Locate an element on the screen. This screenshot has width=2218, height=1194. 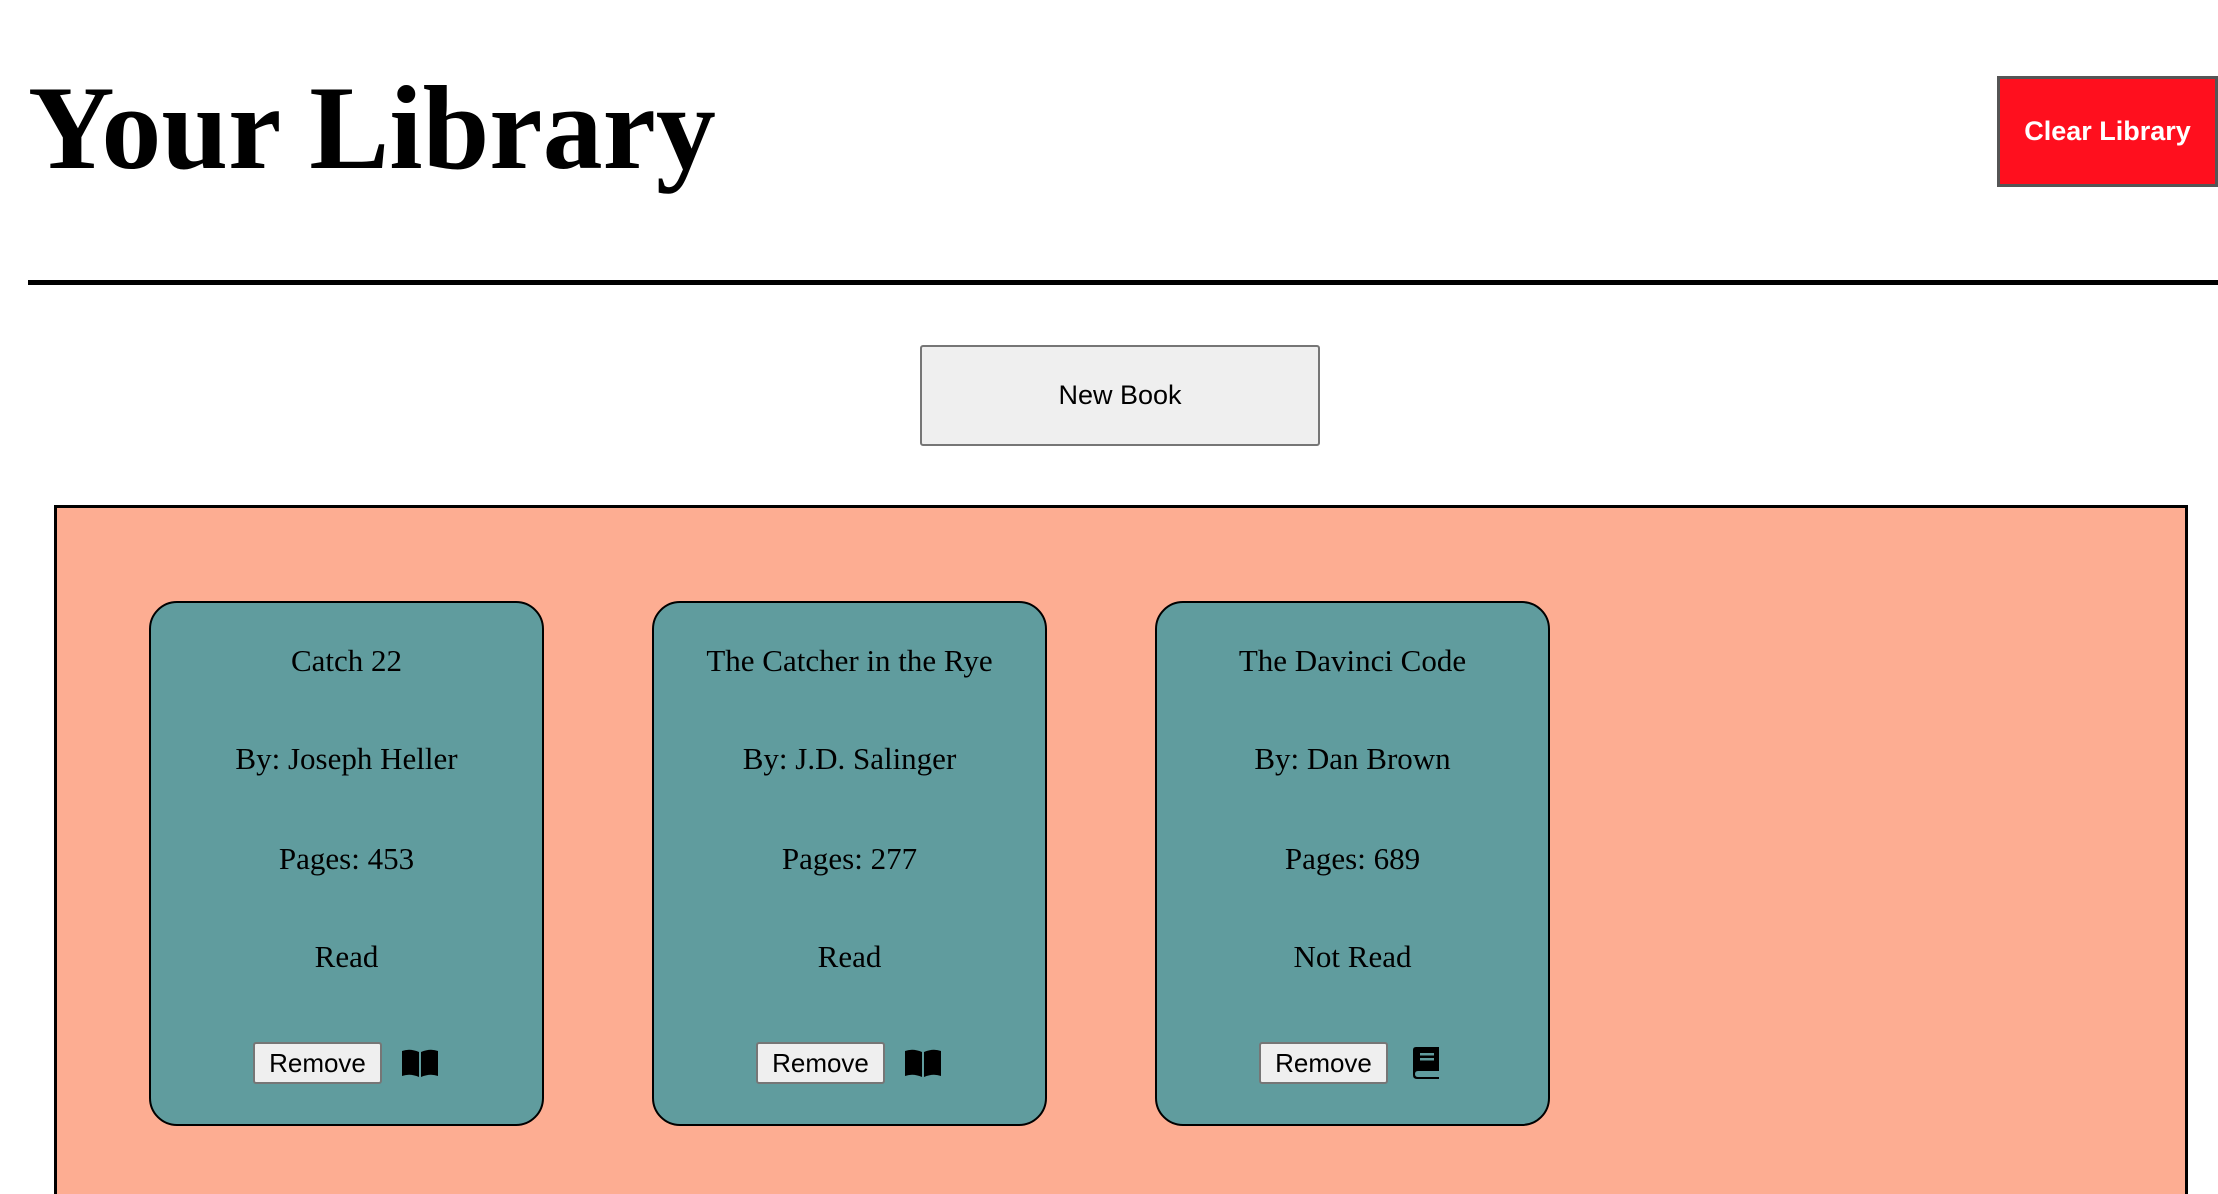
page-title: Your Library is located at coordinates (372, 127).